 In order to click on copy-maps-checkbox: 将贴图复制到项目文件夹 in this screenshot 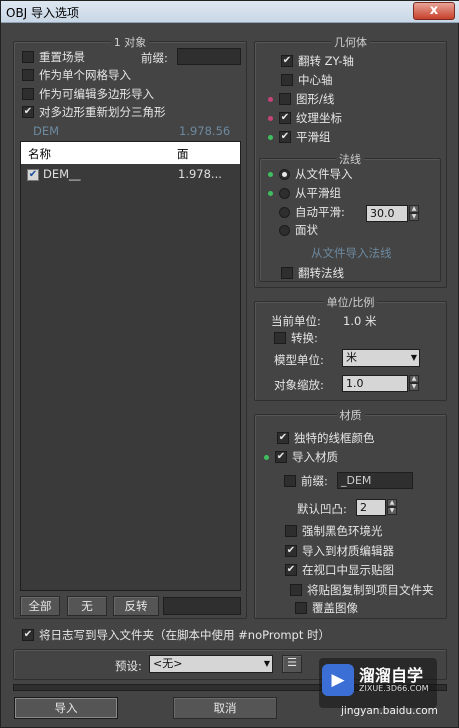, I will do `click(362, 590)`.